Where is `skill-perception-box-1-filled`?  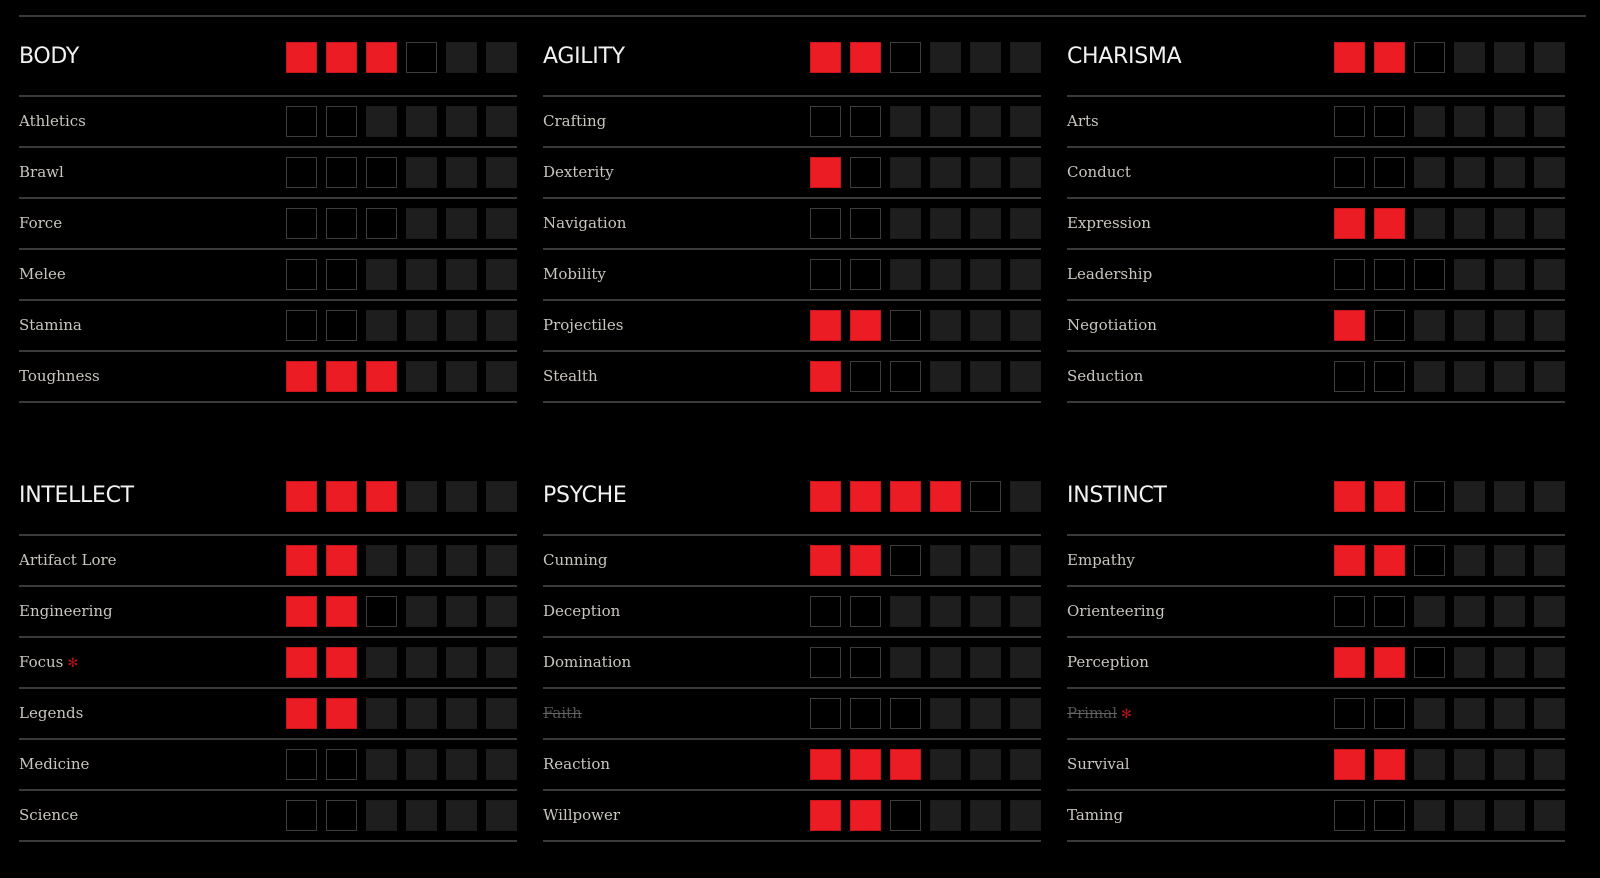 skill-perception-box-1-filled is located at coordinates (1349, 662).